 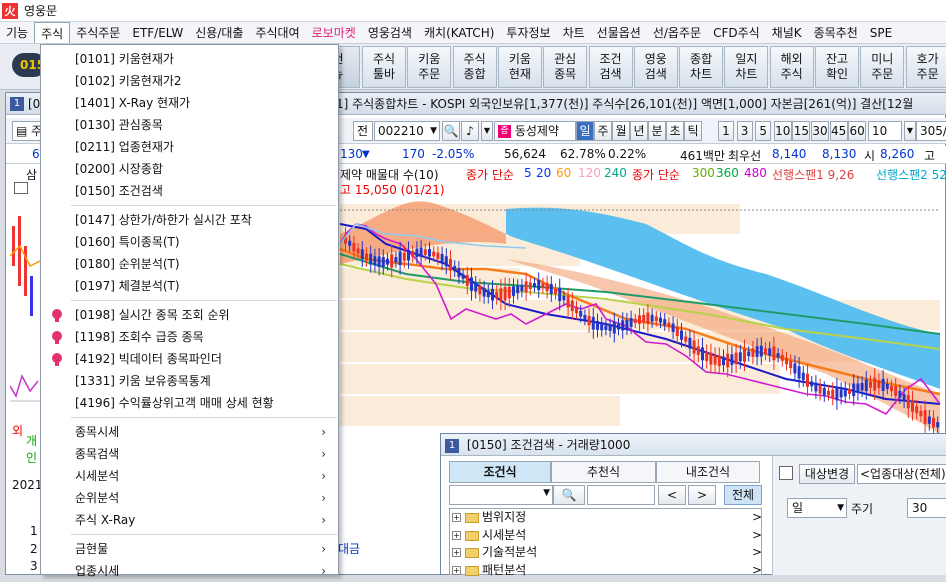 I want to click on menu-item: 금현물 ›, so click(x=189, y=549).